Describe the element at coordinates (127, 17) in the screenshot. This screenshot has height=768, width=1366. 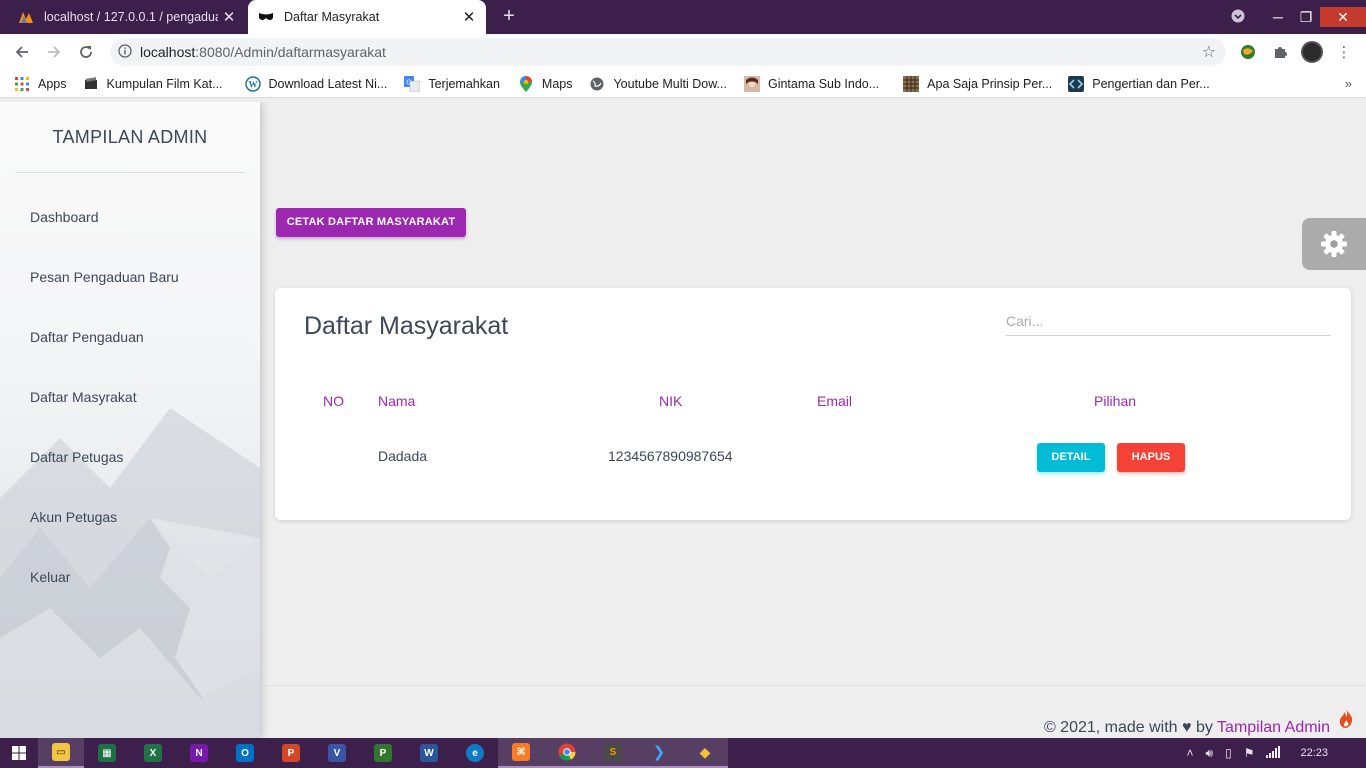
I see `tab-phpmyadmin: localhost / 127.0.0.1 / pengaduan ✕` at that location.